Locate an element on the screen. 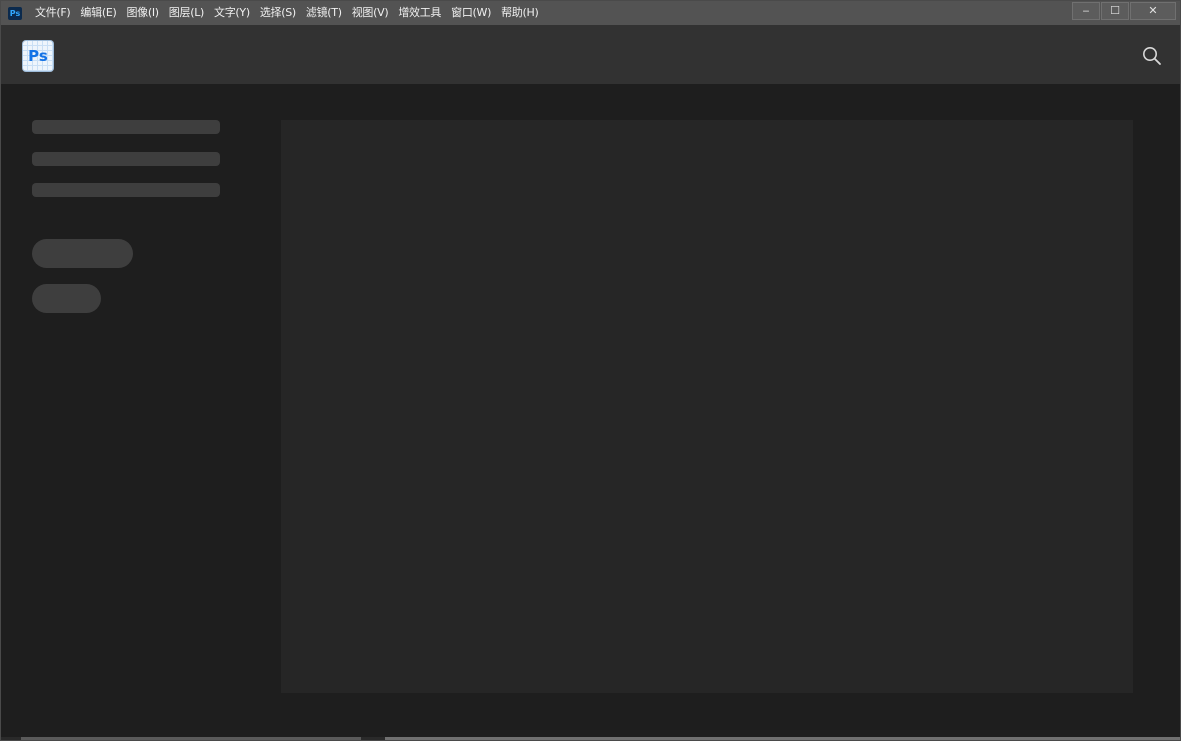 This screenshot has height=741, width=1181. window-controls: ‒ ☐ ✕ is located at coordinates (1123, 11).